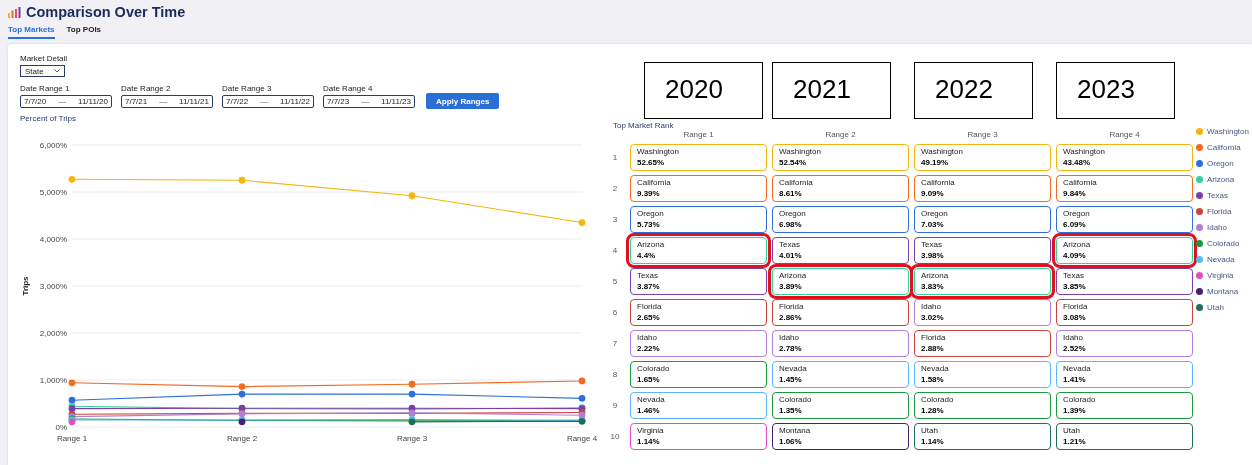  I want to click on legend-label: Colorado, so click(1223, 243).